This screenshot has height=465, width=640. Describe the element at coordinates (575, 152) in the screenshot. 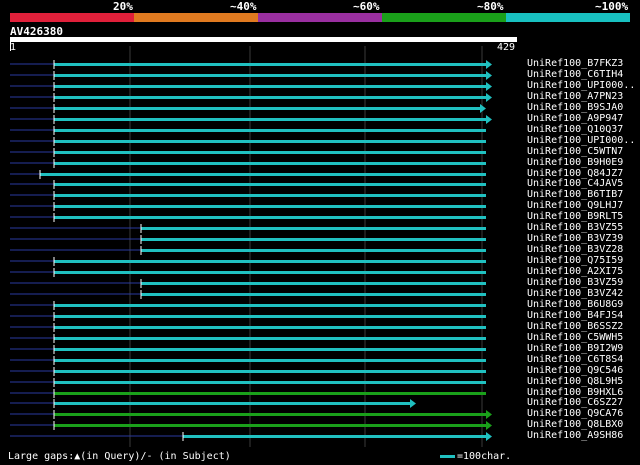

I see `hit-label: UniRef100_C5WTN7` at that location.